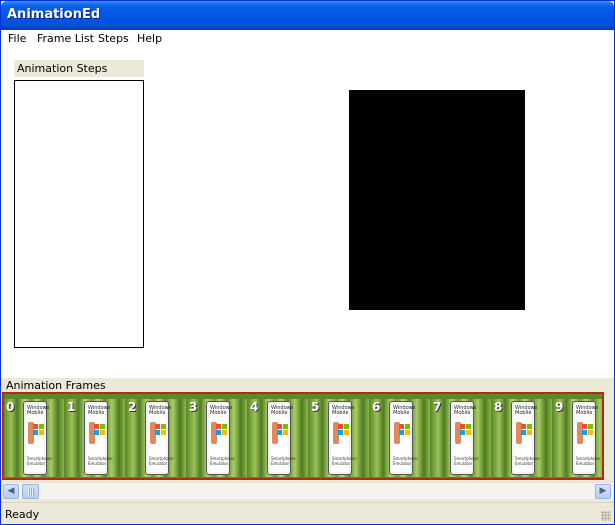  I want to click on menu-help: Help, so click(149, 38).